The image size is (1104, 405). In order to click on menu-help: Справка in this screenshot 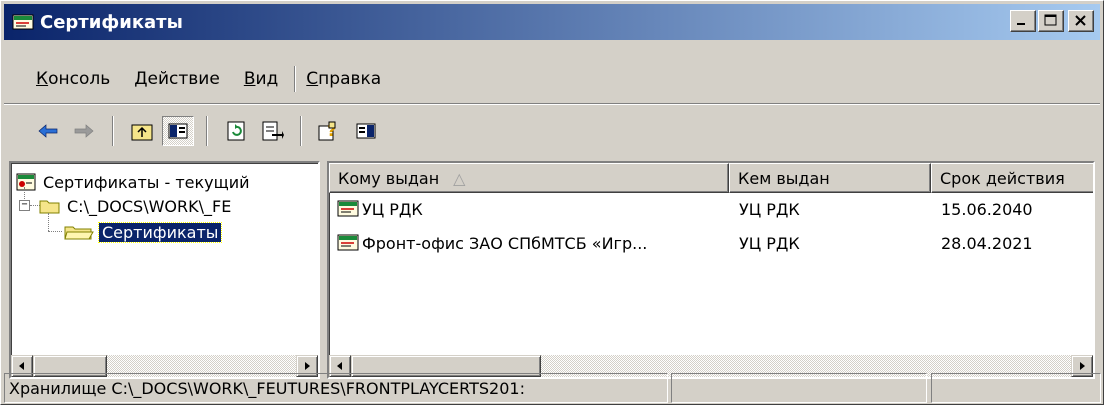, I will do `click(346, 79)`.